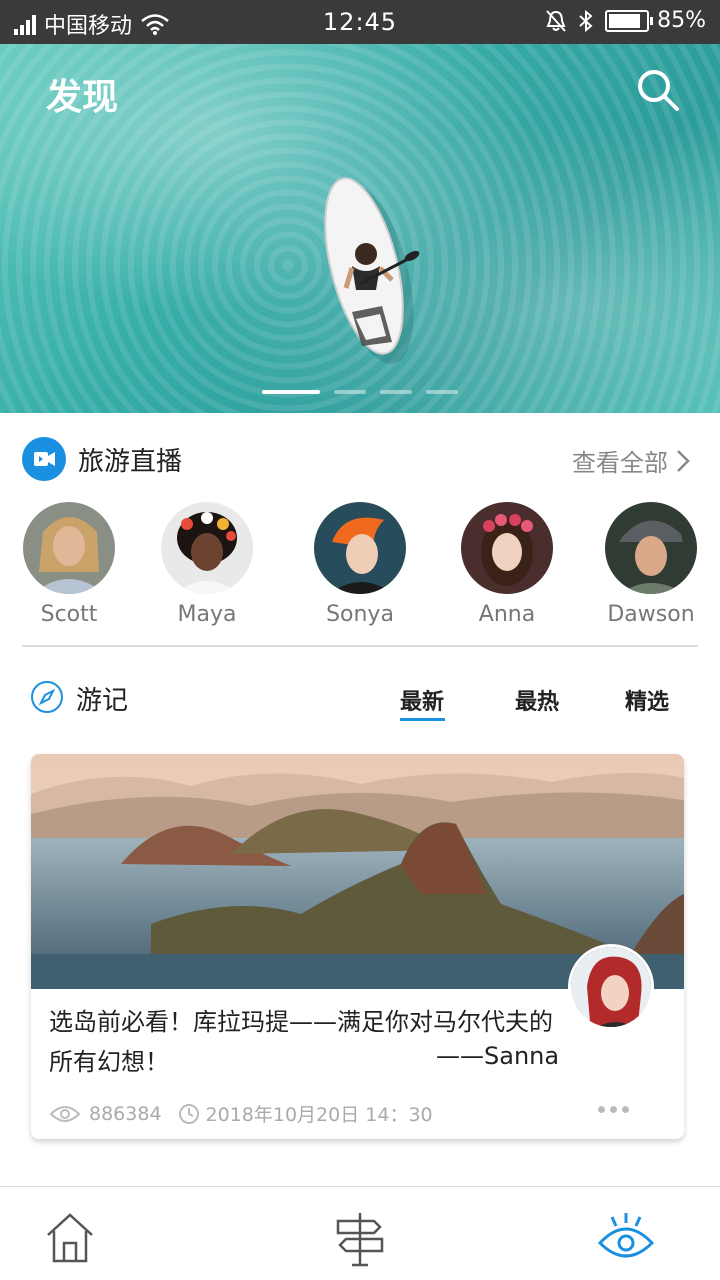 Image resolution: width=720 pixels, height=1280 pixels. Describe the element at coordinates (125, 1113) in the screenshot. I see `view-count: 886384` at that location.